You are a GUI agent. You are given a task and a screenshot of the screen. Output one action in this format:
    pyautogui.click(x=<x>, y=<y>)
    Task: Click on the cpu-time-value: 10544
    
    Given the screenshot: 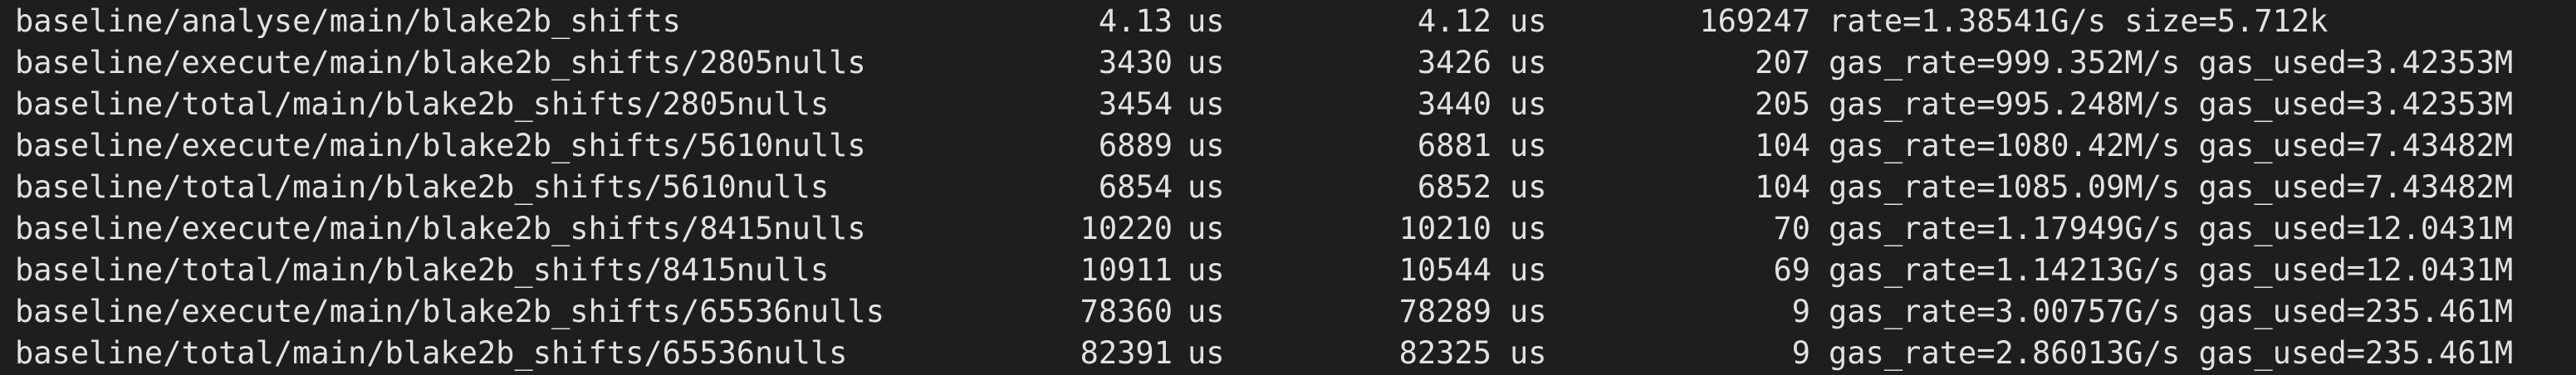 What is the action you would take?
    pyautogui.click(x=1445, y=270)
    